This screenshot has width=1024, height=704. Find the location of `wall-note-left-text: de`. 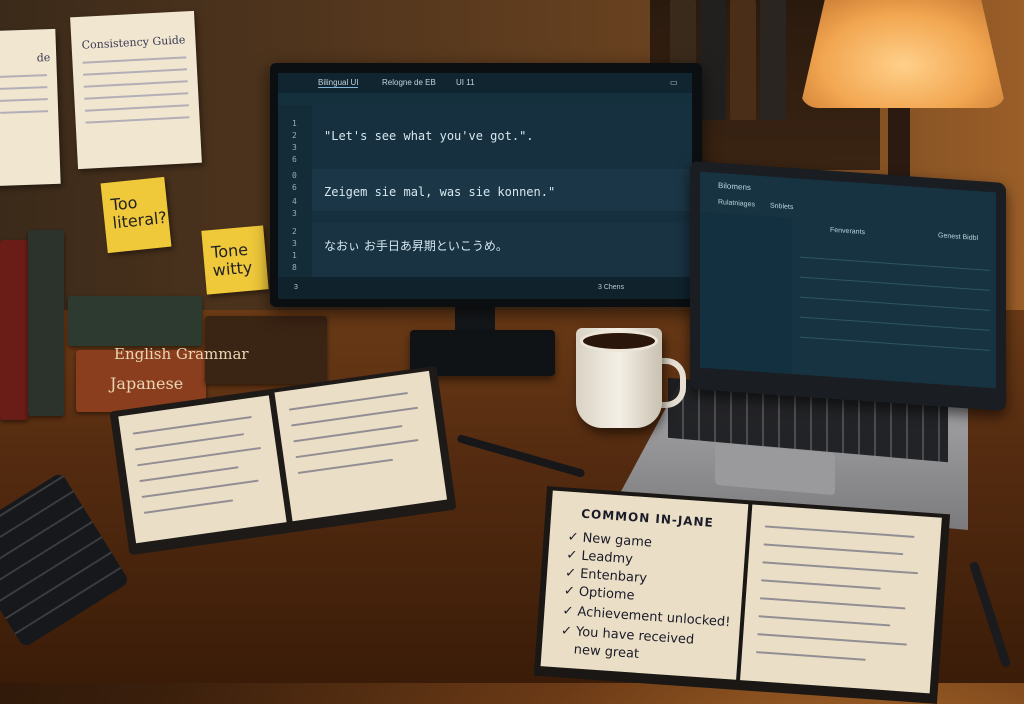

wall-note-left-text: de is located at coordinates (43, 58).